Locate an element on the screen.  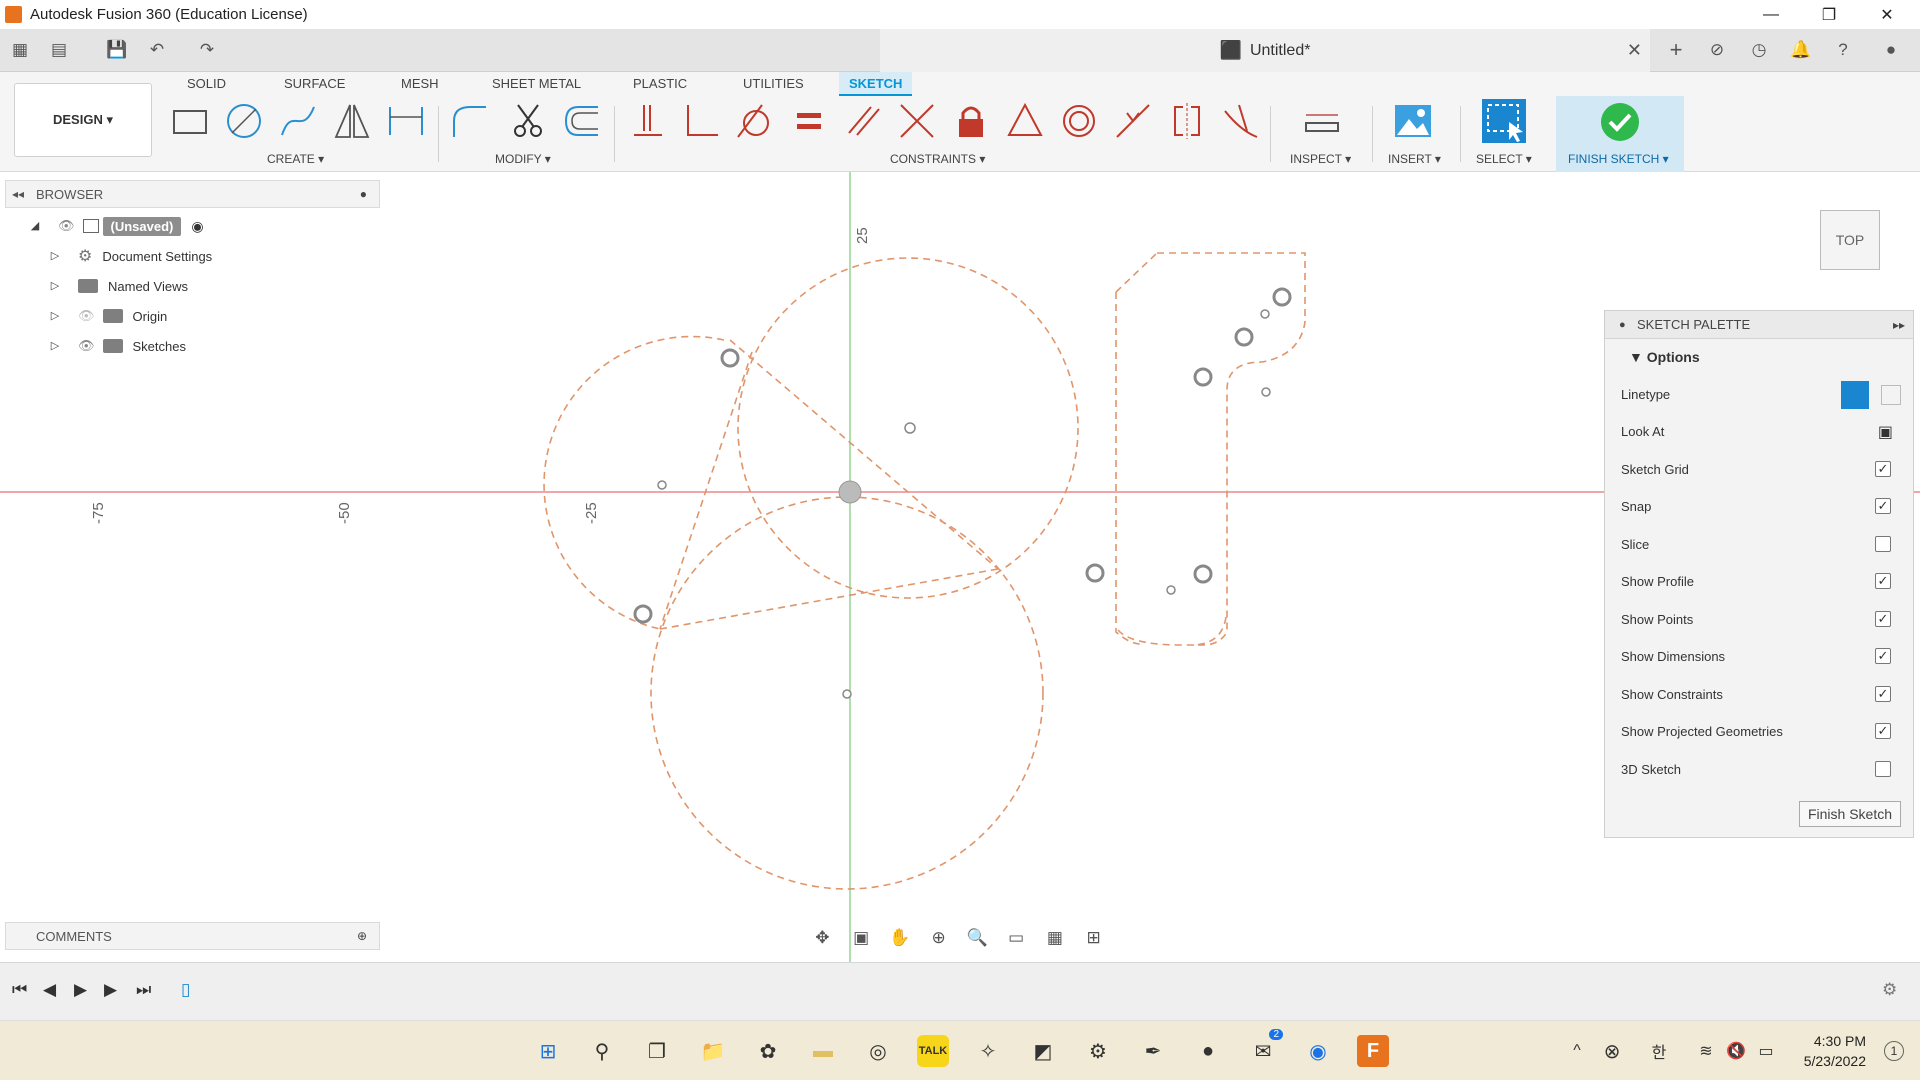
visibility-eye-icon: 👁 is located at coordinates (66, 226).